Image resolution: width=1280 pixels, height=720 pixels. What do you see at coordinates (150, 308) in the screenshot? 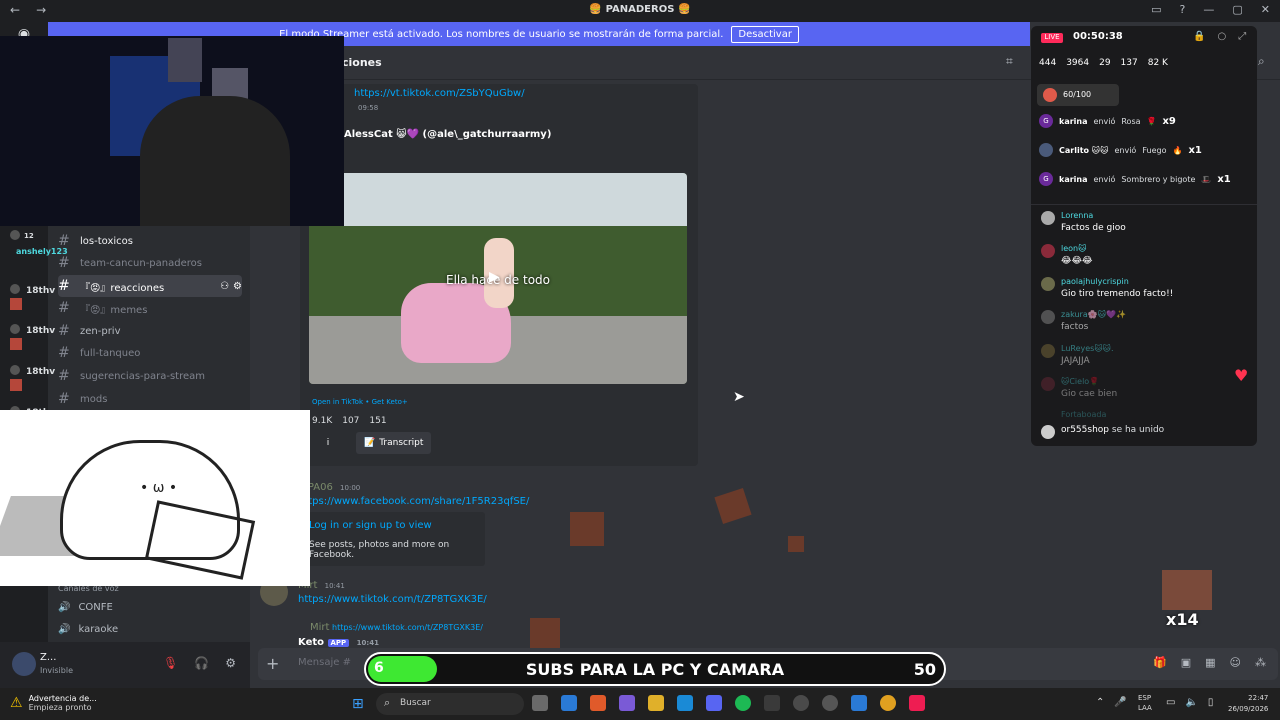
I see `channel-memes: # 『😡』memes` at bounding box center [150, 308].